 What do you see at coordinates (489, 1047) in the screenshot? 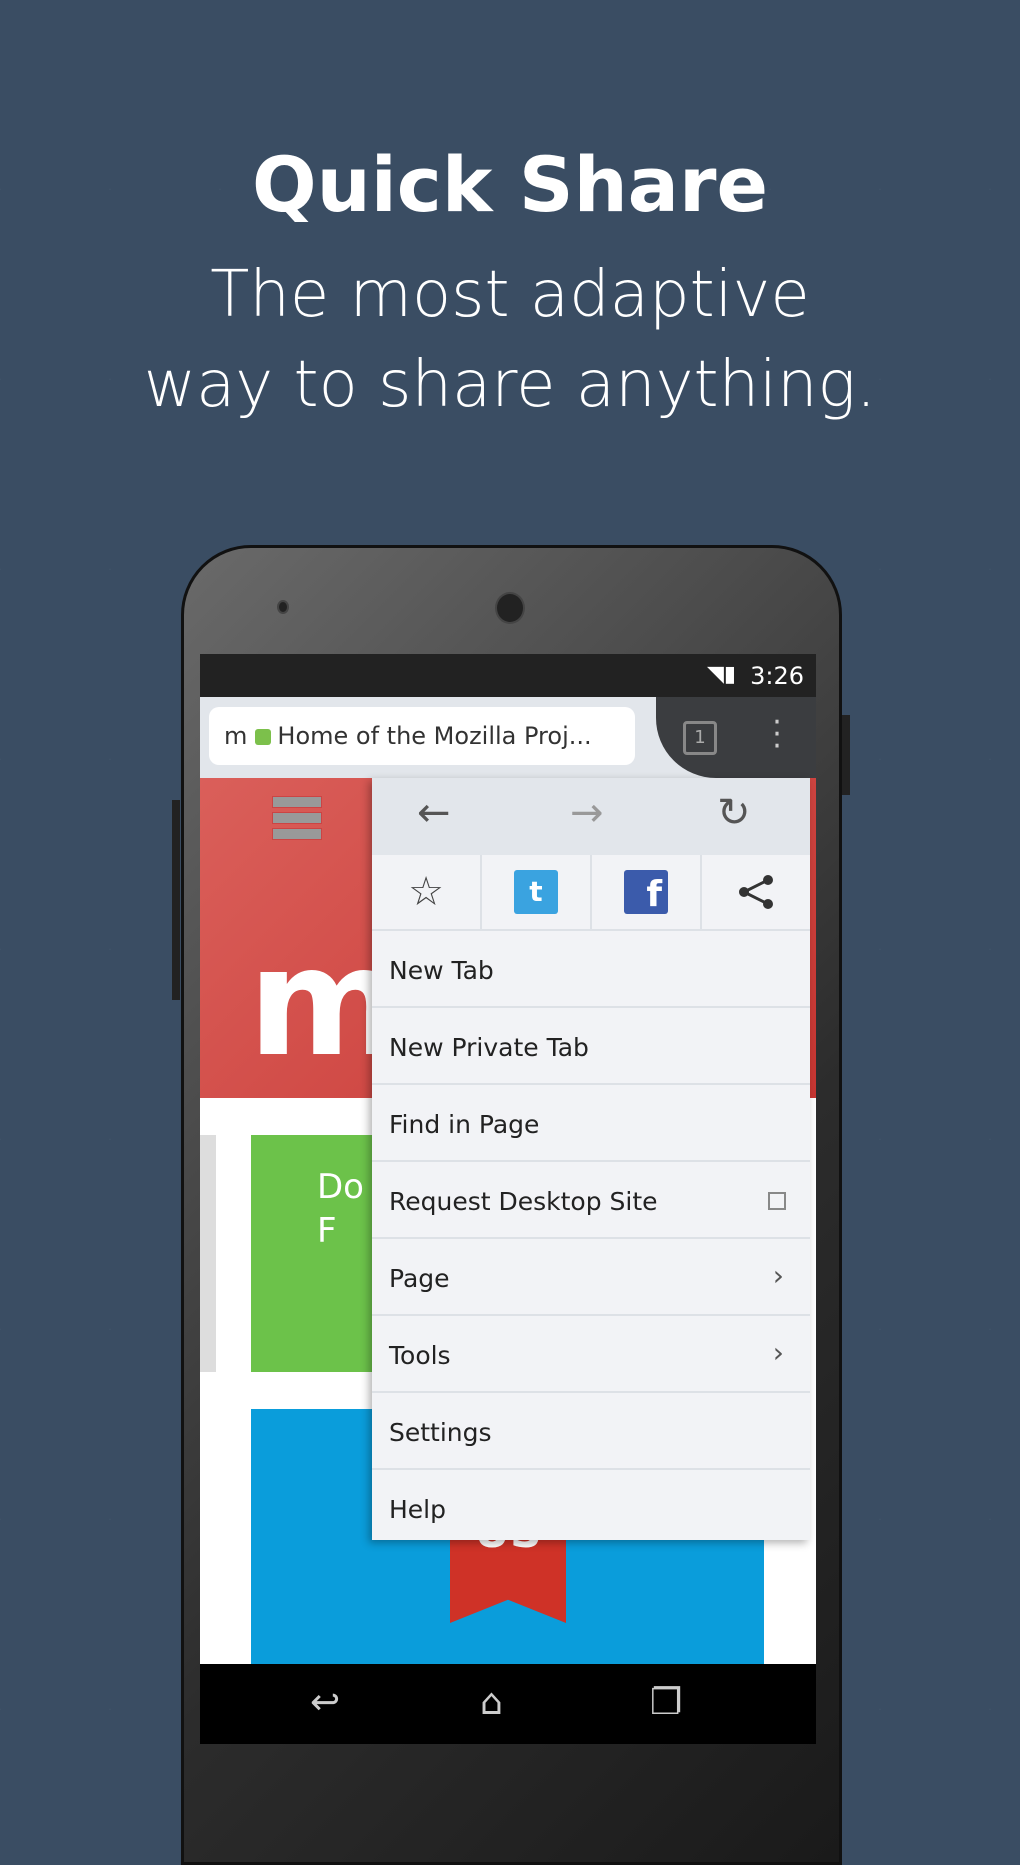
I see `menu-item-label: New Private Tab` at bounding box center [489, 1047].